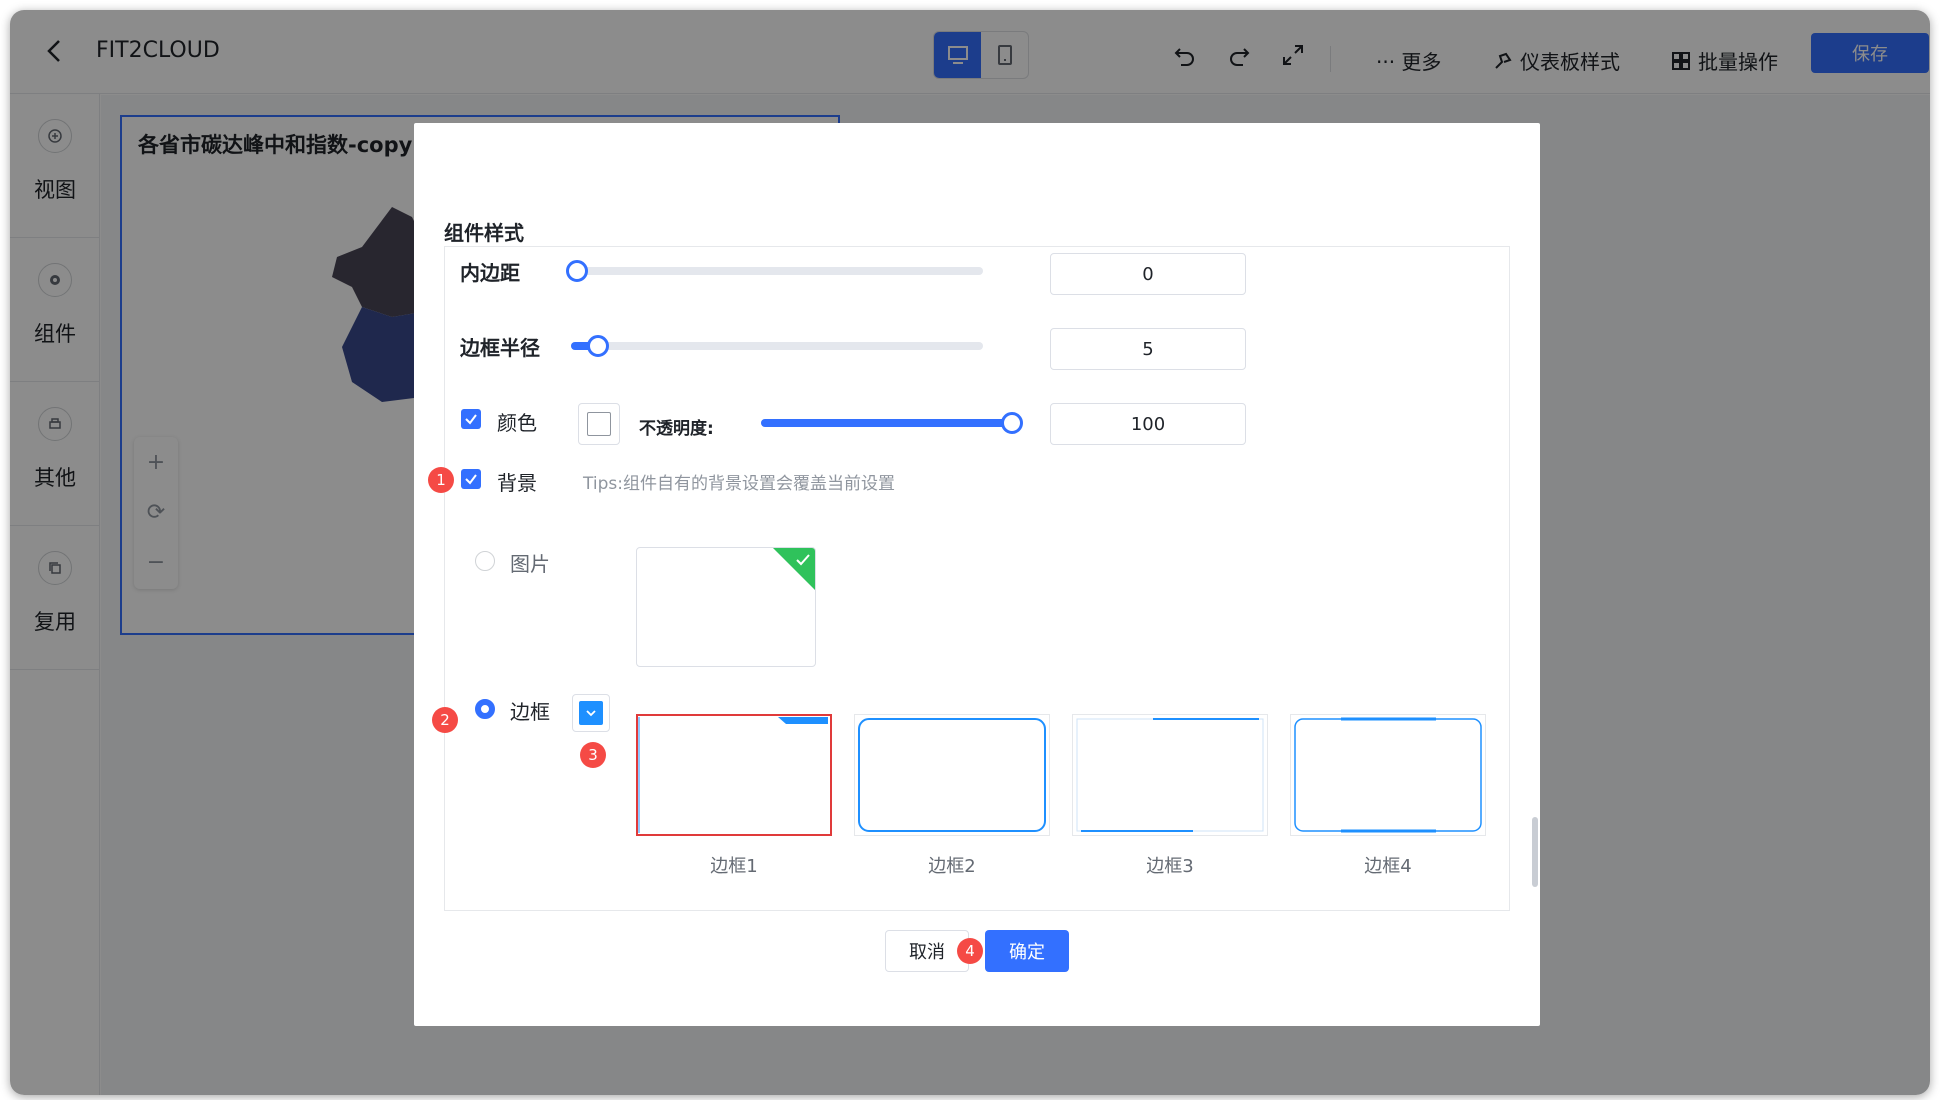 The height and width of the screenshot is (1100, 1940). Describe the element at coordinates (598, 346) in the screenshot. I see `radius-slider-thumb` at that location.